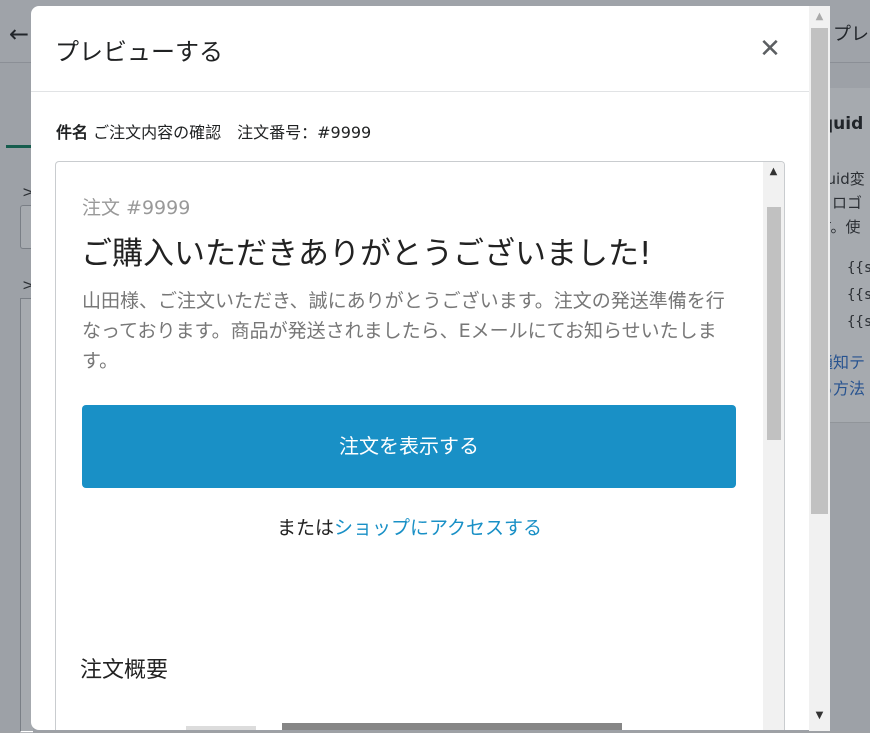 This screenshot has width=870, height=733. What do you see at coordinates (819, 715) in the screenshot?
I see `scroll-down-arrow-icon: ▼` at bounding box center [819, 715].